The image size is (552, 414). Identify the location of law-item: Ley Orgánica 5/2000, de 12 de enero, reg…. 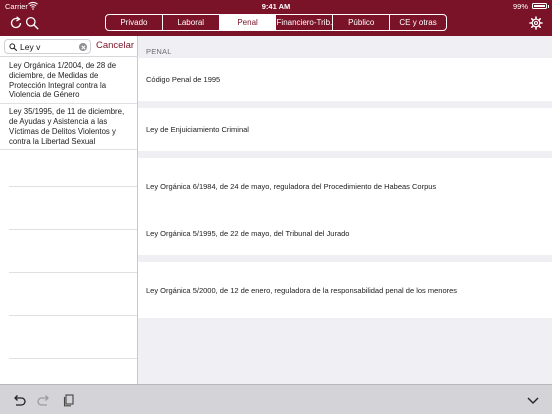
(345, 290).